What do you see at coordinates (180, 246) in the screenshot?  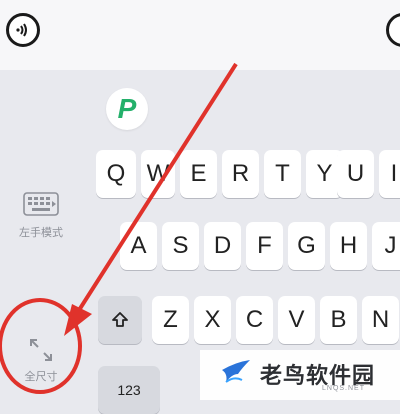 I see `key-s: S` at bounding box center [180, 246].